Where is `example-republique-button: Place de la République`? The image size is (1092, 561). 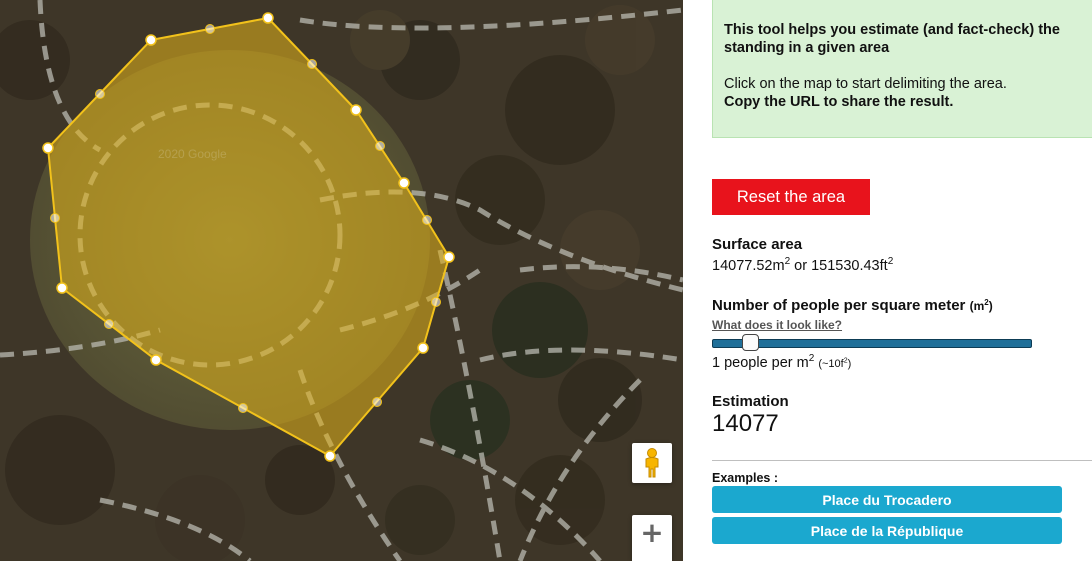
example-republique-button: Place de la République is located at coordinates (887, 530).